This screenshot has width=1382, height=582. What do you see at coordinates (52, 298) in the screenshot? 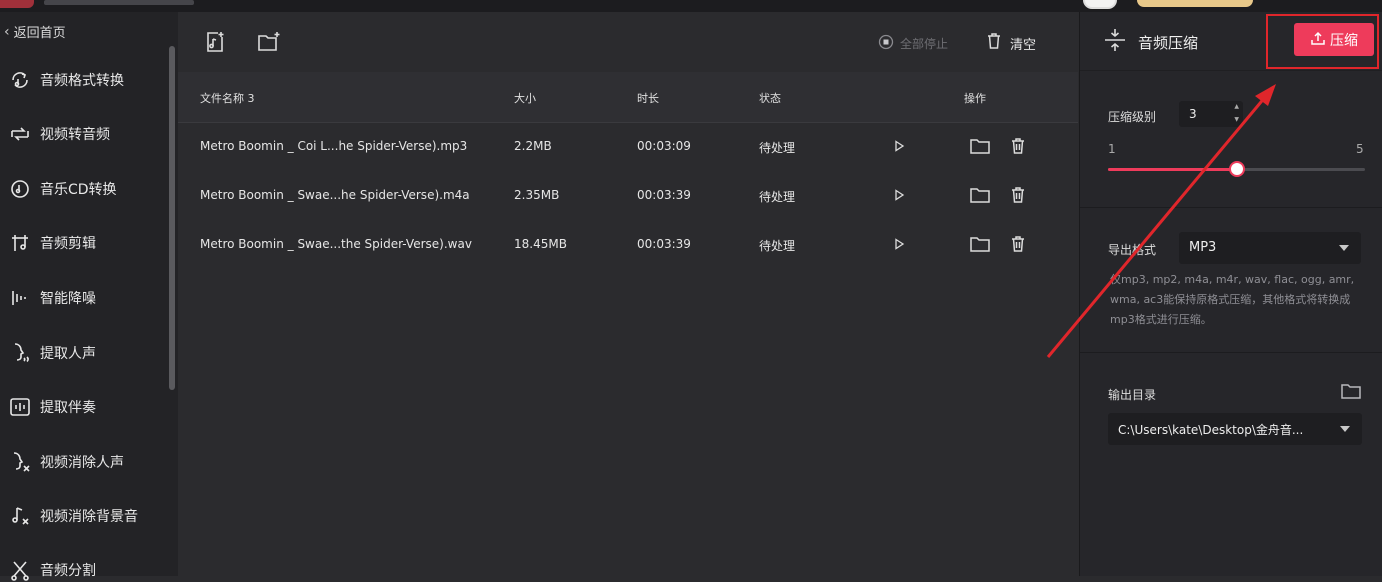
I see `sidebar-item-noise-reduction: 智能降噪` at bounding box center [52, 298].